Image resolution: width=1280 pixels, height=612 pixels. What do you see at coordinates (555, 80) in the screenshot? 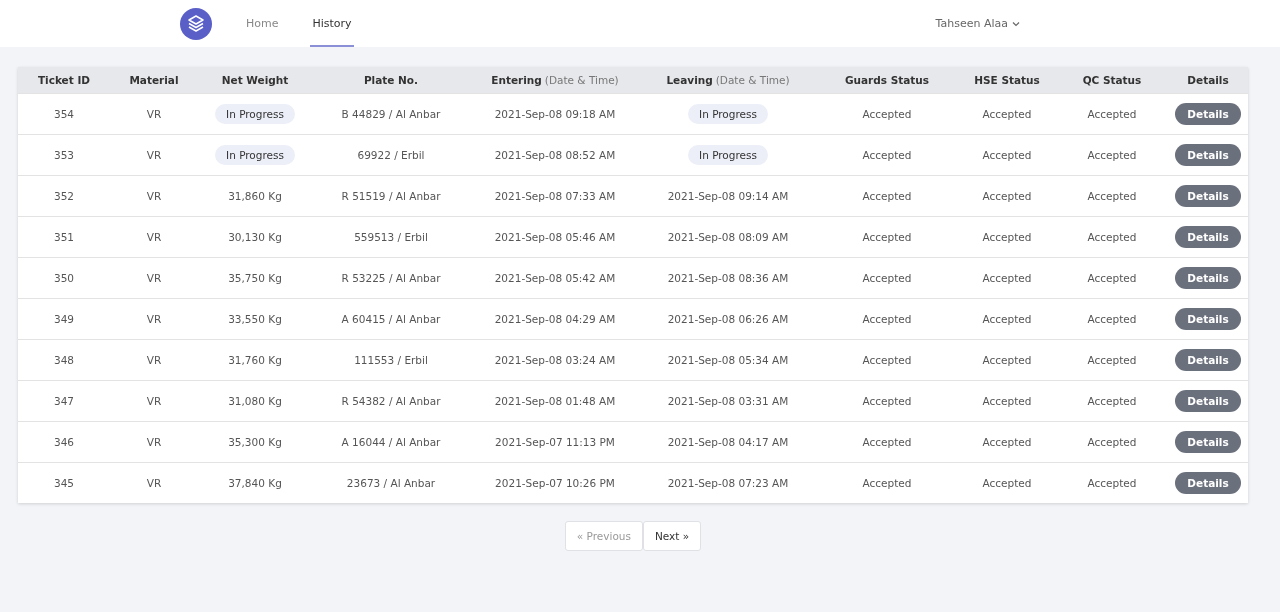
I see `column-header: Entering (Date & Time)` at bounding box center [555, 80].